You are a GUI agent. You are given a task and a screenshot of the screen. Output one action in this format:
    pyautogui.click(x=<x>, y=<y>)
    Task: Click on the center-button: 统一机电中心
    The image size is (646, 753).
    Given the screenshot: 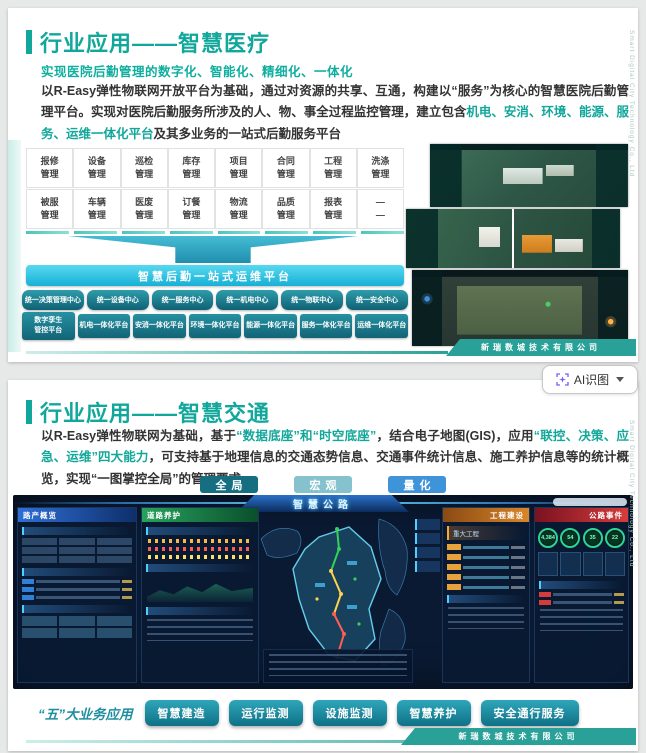 What is the action you would take?
    pyautogui.click(x=247, y=300)
    